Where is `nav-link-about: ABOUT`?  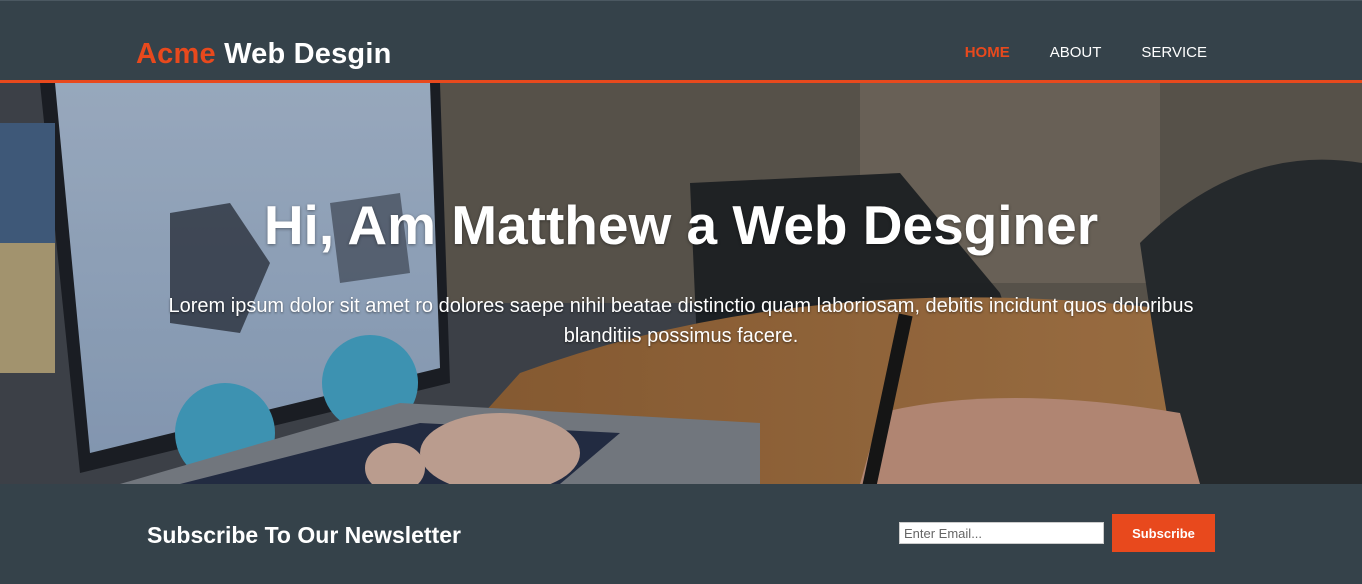 nav-link-about: ABOUT is located at coordinates (1076, 52).